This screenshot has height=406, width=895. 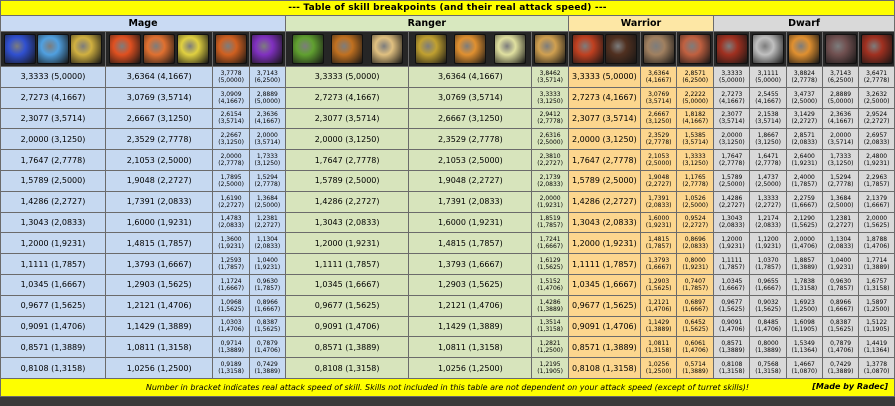 I want to click on warrior-cell-c-value: 0,6452, so click(x=695, y=323).